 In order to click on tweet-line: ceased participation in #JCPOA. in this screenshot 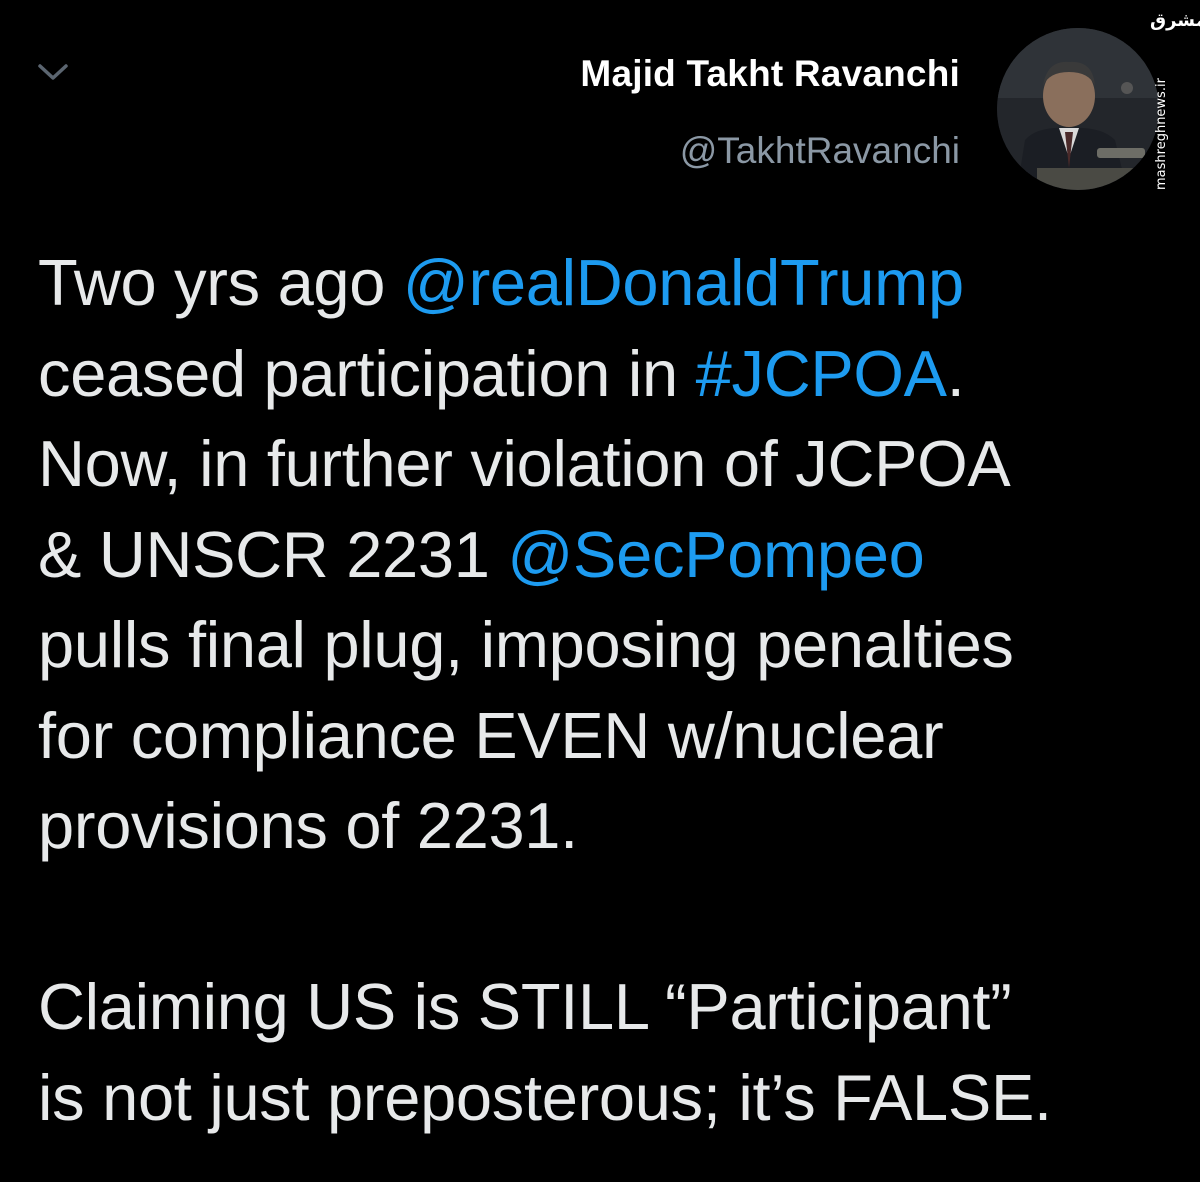, I will do `click(603, 374)`.